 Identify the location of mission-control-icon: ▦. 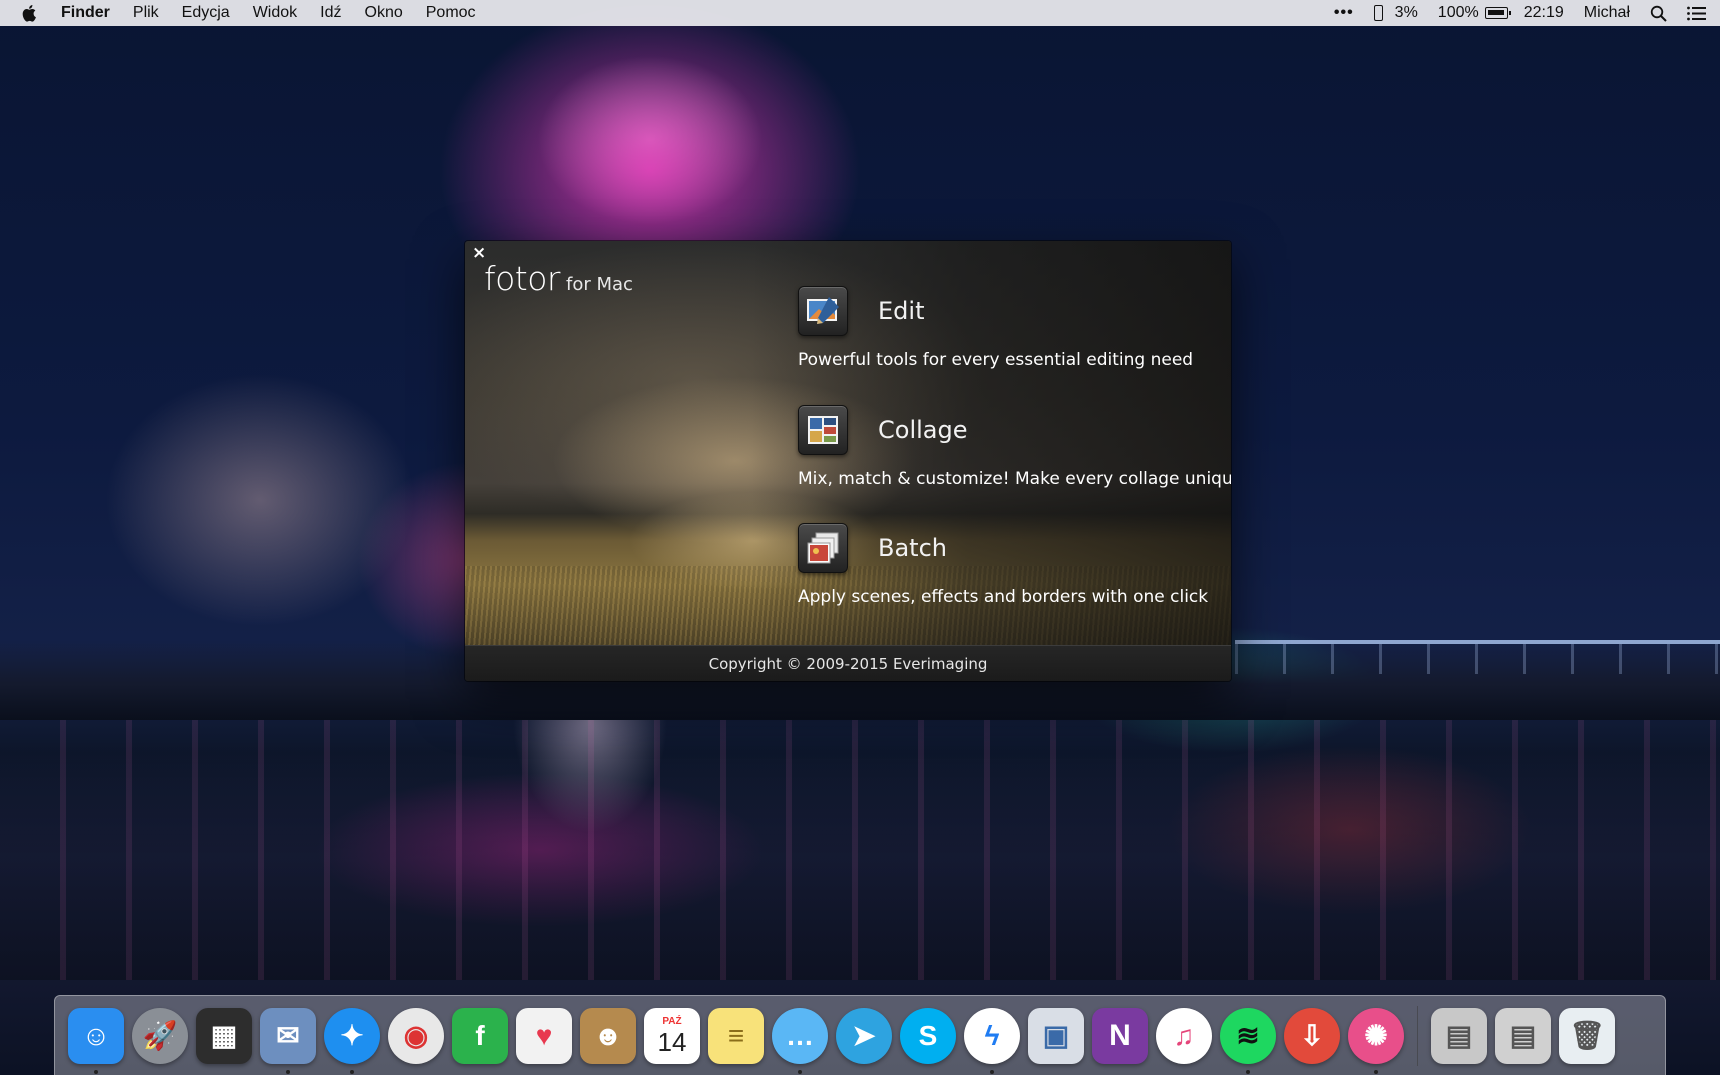
(224, 1035).